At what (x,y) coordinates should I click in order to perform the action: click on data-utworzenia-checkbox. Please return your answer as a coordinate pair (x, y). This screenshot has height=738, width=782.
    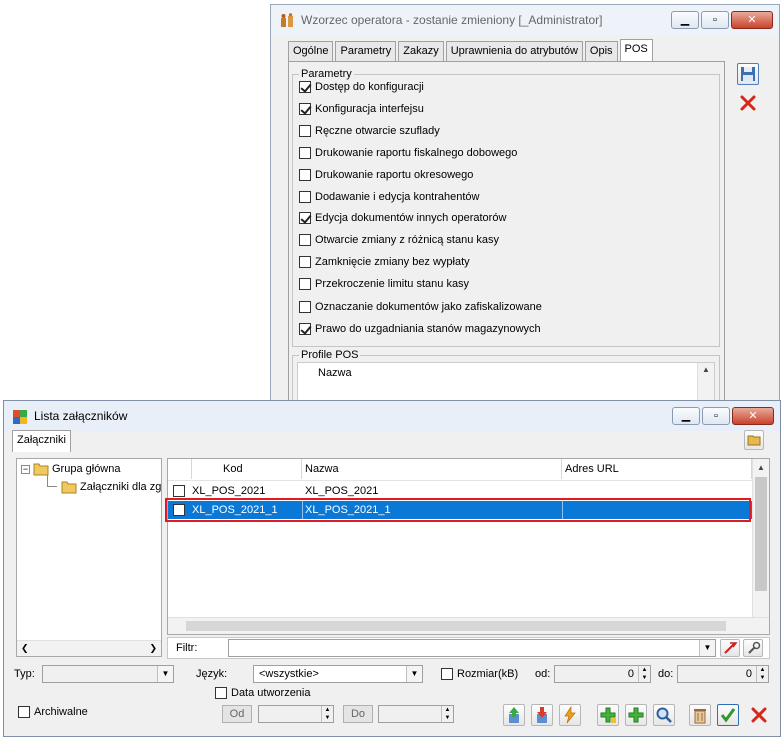
    Looking at the image, I should click on (221, 693).